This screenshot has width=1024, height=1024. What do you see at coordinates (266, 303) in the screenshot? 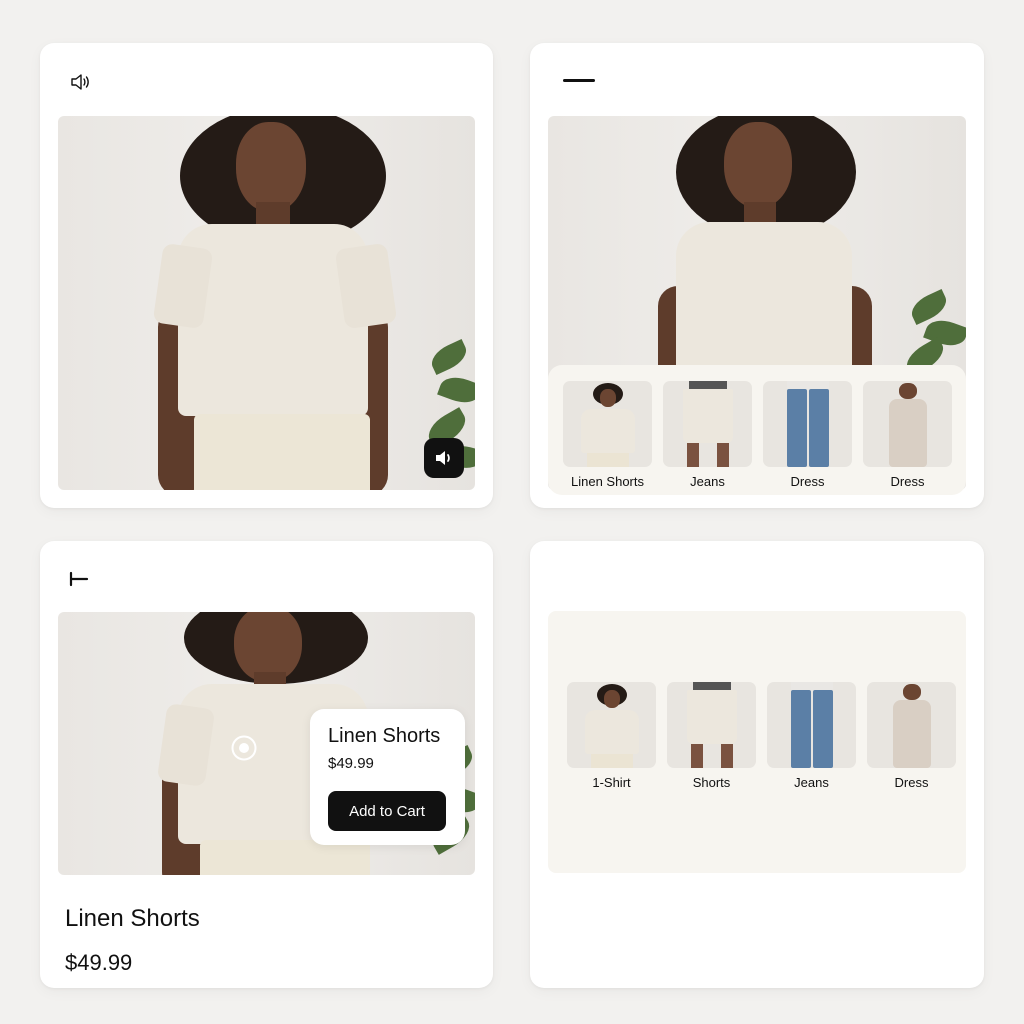
I see `model-photo` at bounding box center [266, 303].